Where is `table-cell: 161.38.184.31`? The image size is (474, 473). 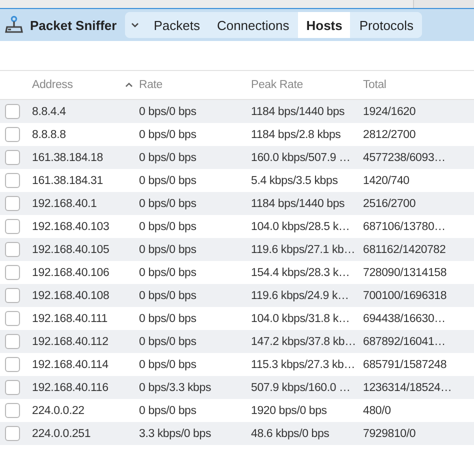 table-cell: 161.38.184.31 is located at coordinates (67, 180).